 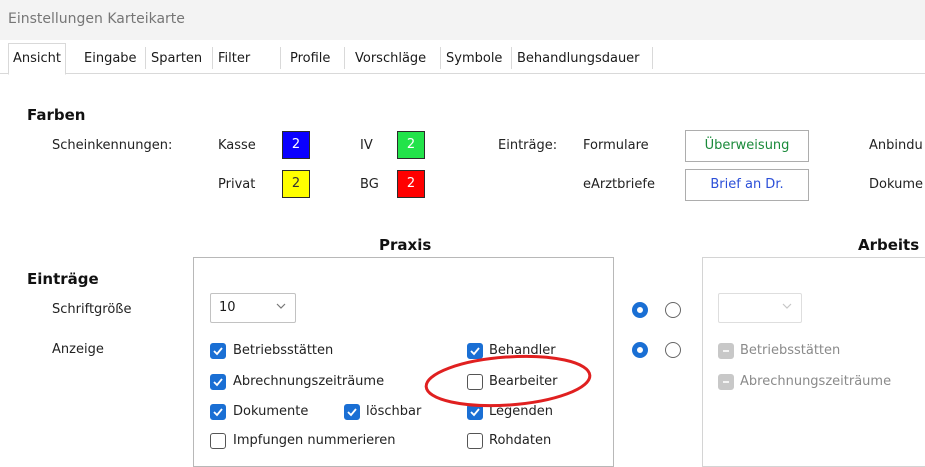 What do you see at coordinates (37, 59) in the screenshot?
I see `tab-ansicht: Ansicht` at bounding box center [37, 59].